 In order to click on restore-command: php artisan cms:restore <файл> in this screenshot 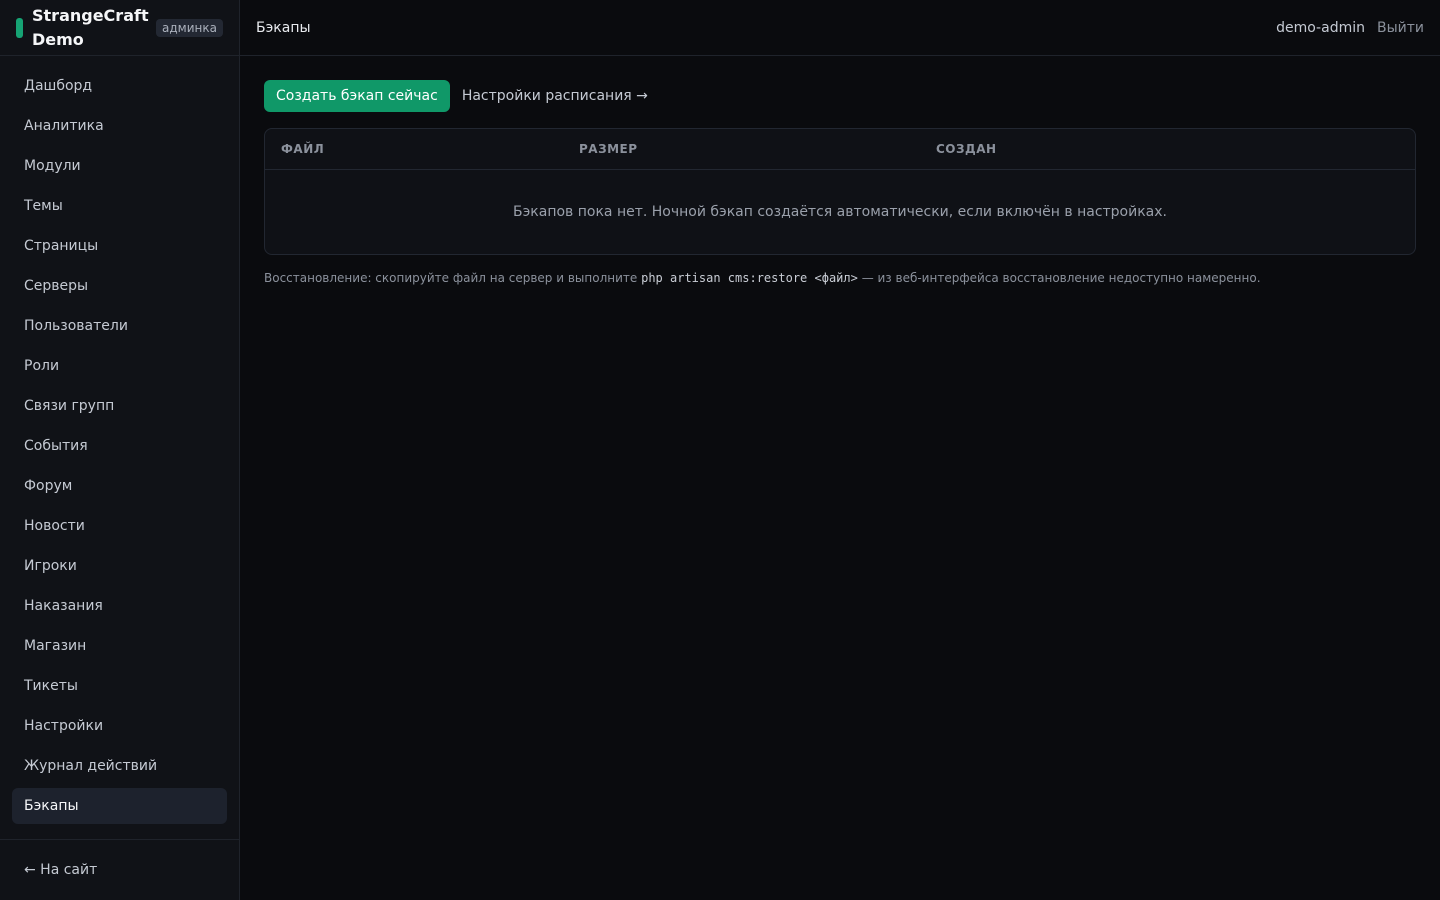, I will do `click(749, 278)`.